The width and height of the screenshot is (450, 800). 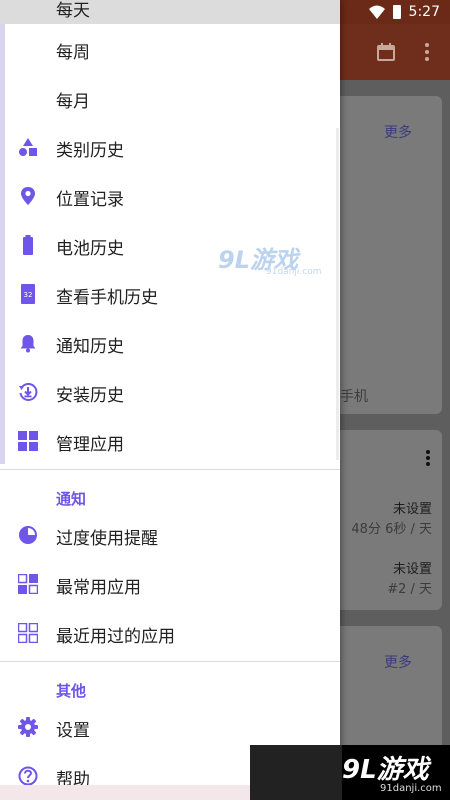 I want to click on calendar-badge: 32, so click(x=28, y=295).